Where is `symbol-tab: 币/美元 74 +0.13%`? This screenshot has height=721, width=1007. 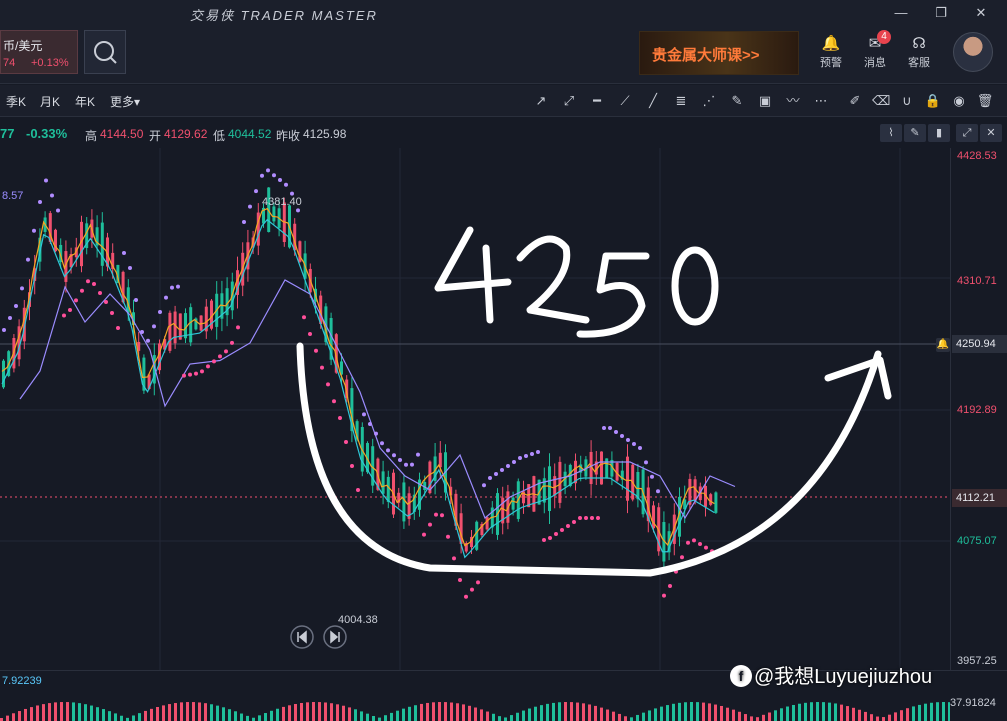
symbol-tab: 币/美元 74 +0.13% is located at coordinates (39, 52).